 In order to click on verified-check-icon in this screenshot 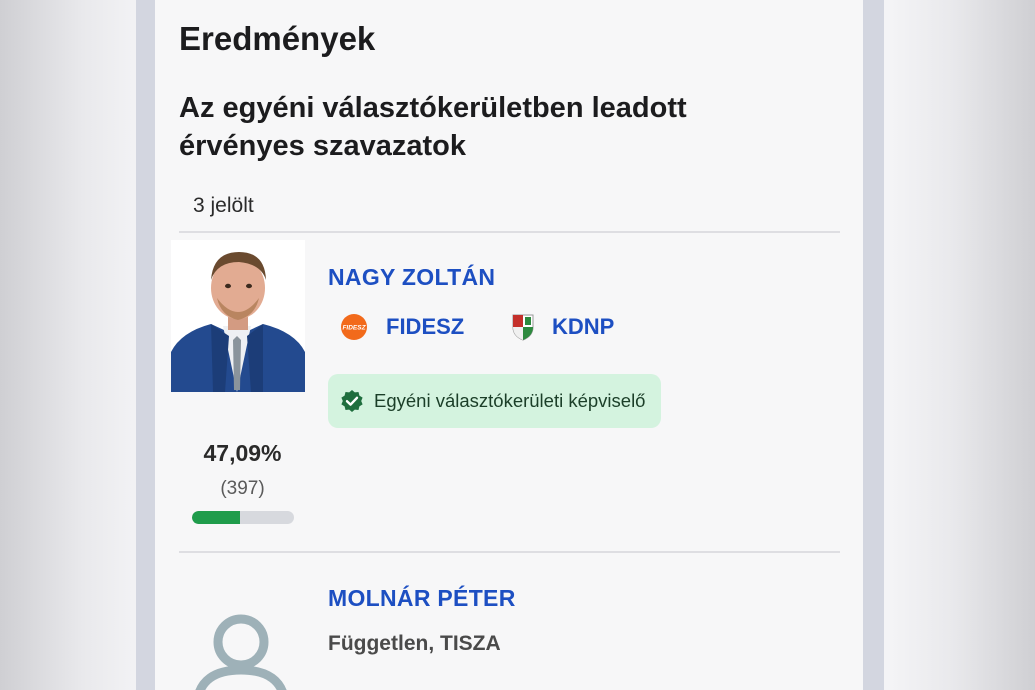, I will do `click(352, 401)`.